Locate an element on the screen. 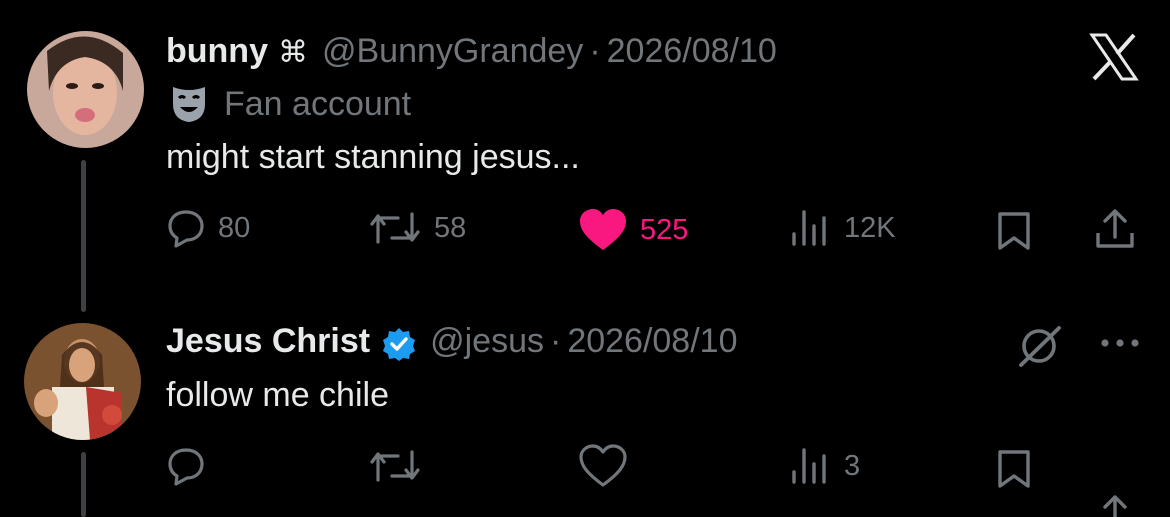  tweet2-header: Jesus Christ @jesus · 2026/08/10 is located at coordinates (451, 344).